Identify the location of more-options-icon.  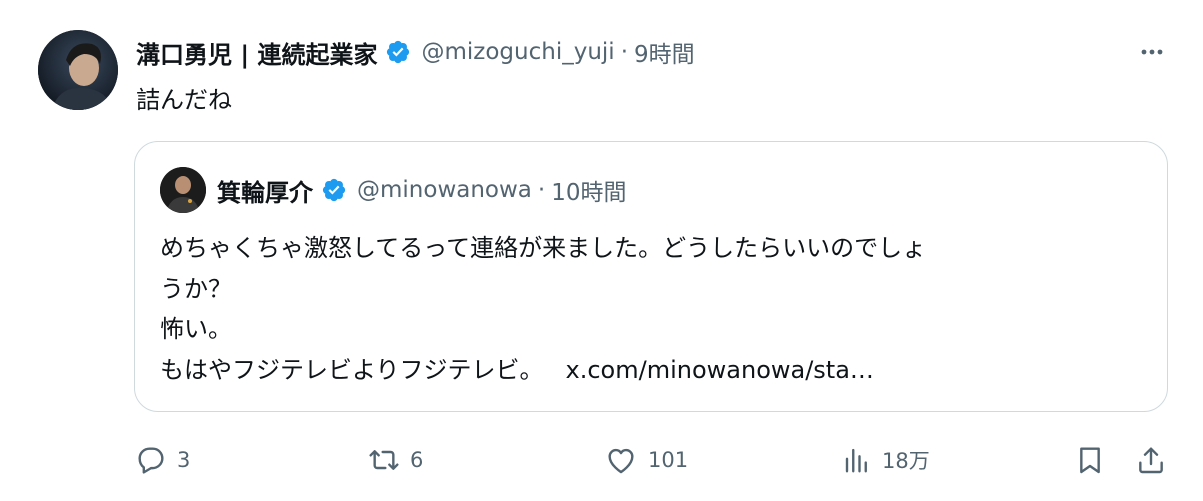
(1152, 52).